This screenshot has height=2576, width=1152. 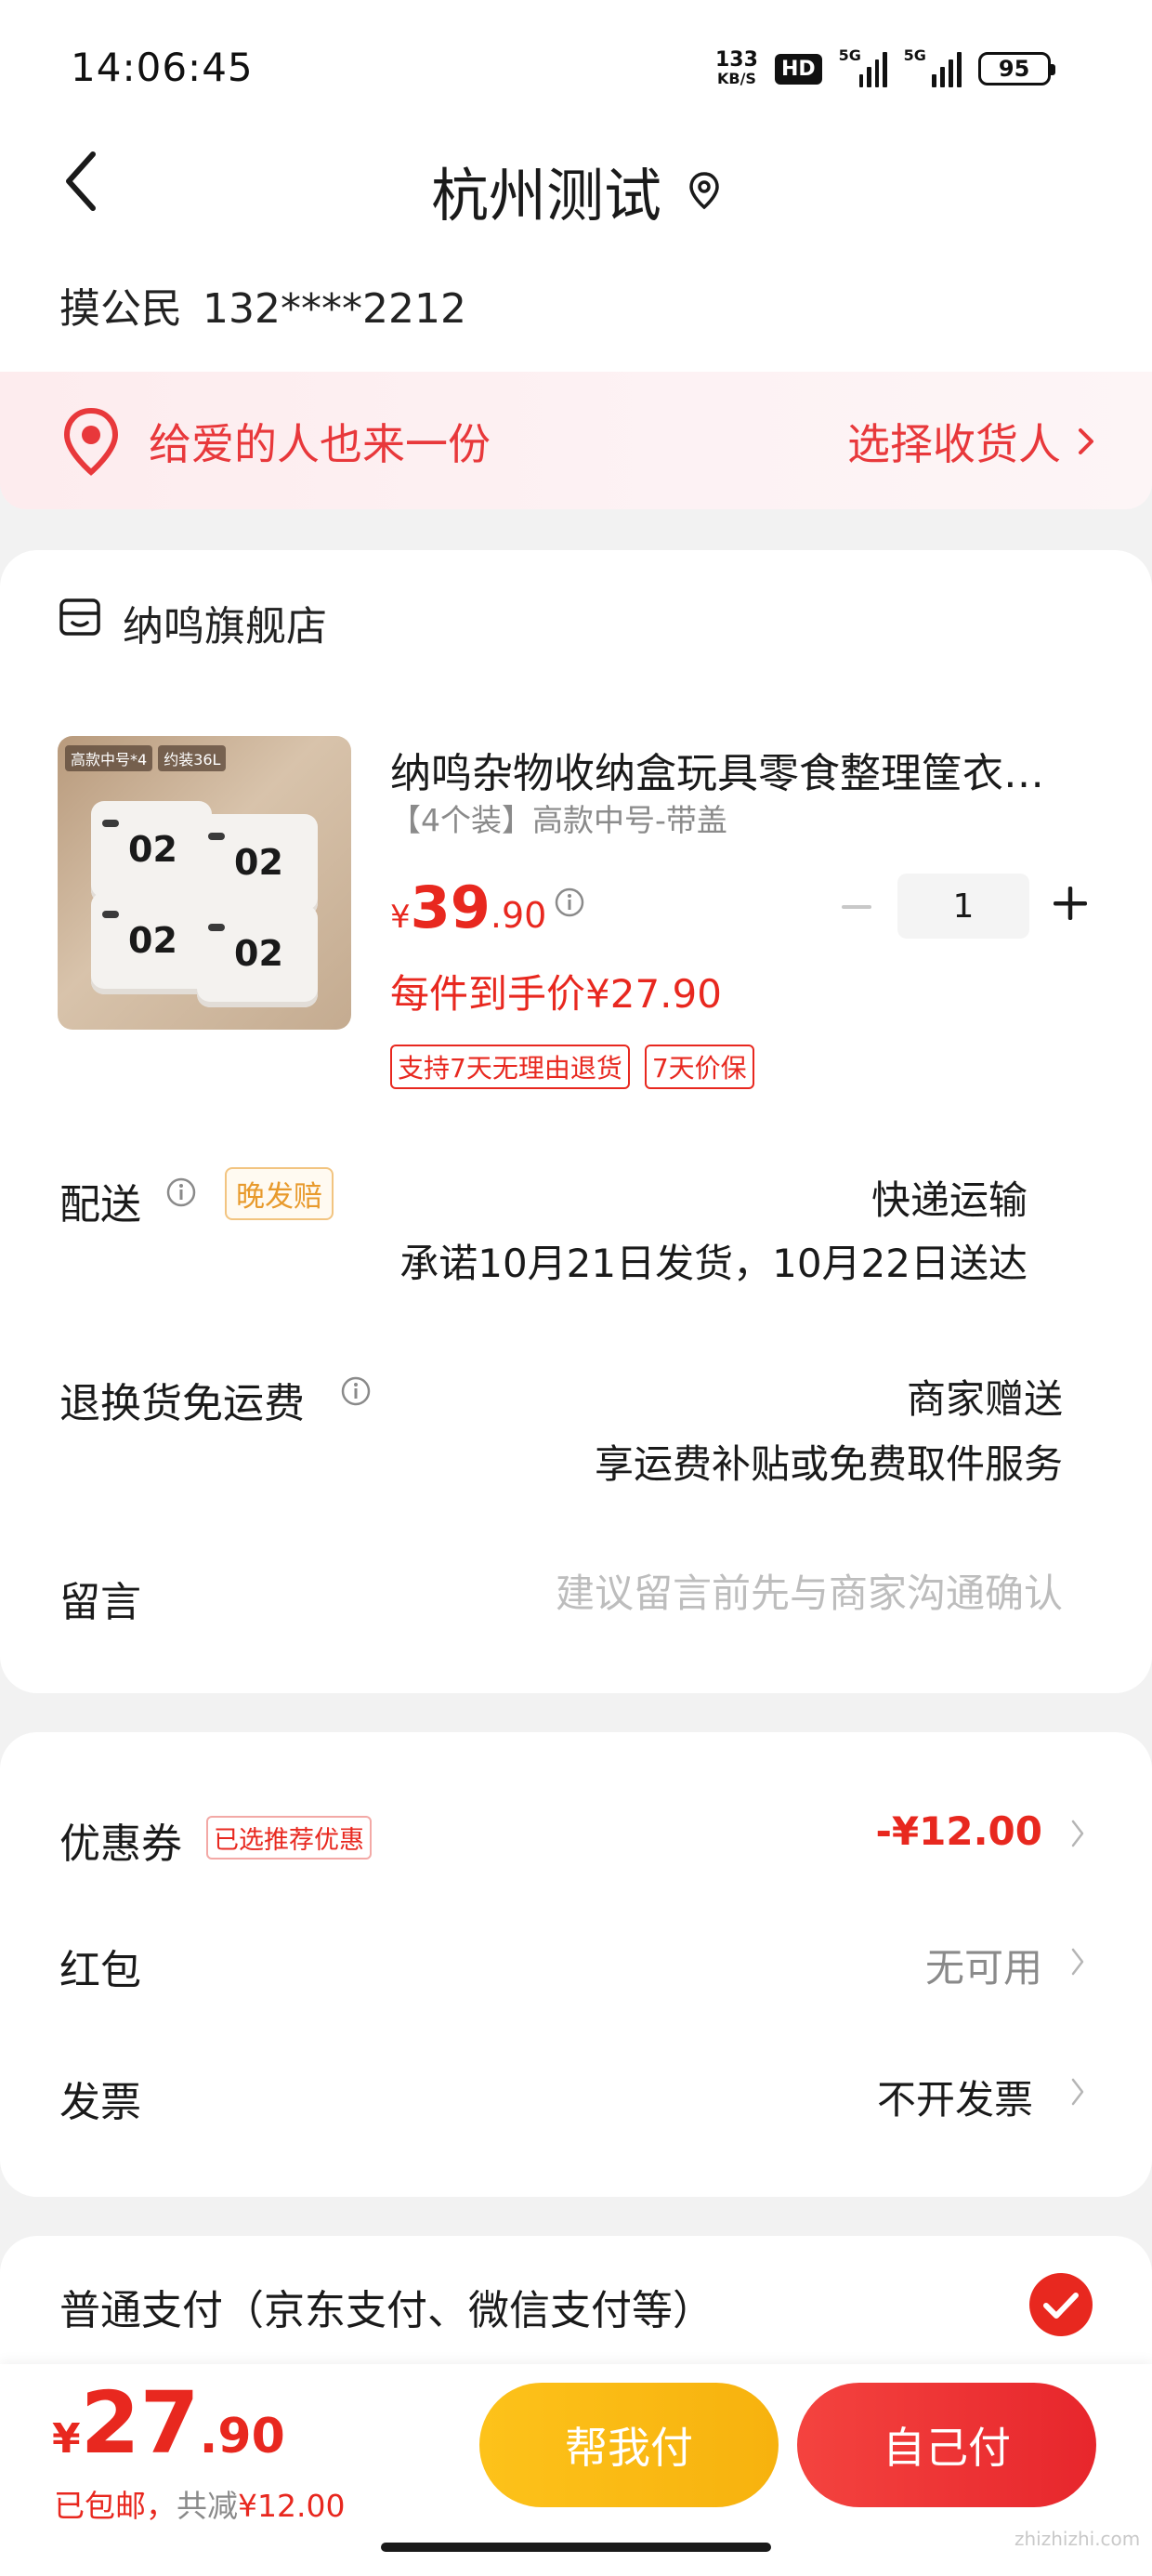 What do you see at coordinates (1061, 2304) in the screenshot?
I see `checkmark-selected-icon` at bounding box center [1061, 2304].